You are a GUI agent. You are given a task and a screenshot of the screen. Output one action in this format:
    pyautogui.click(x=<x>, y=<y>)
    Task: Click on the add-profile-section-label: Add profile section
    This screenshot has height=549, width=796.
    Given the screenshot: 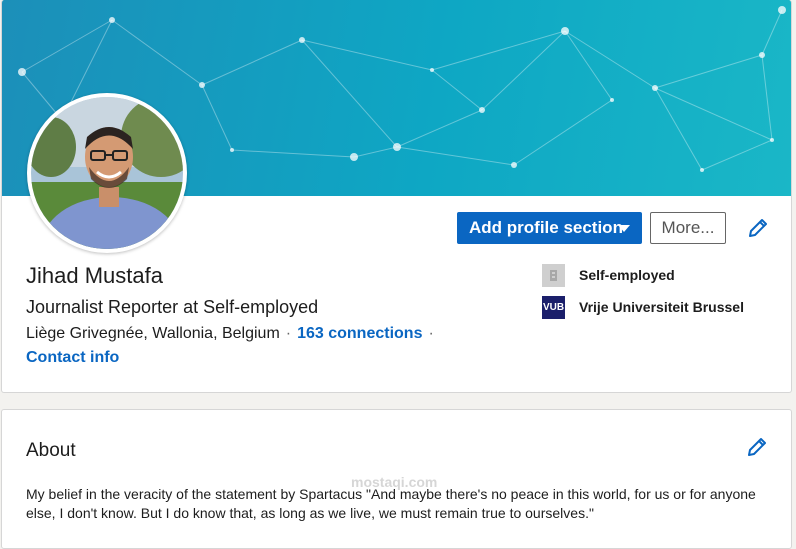 What is the action you would take?
    pyautogui.click(x=546, y=227)
    